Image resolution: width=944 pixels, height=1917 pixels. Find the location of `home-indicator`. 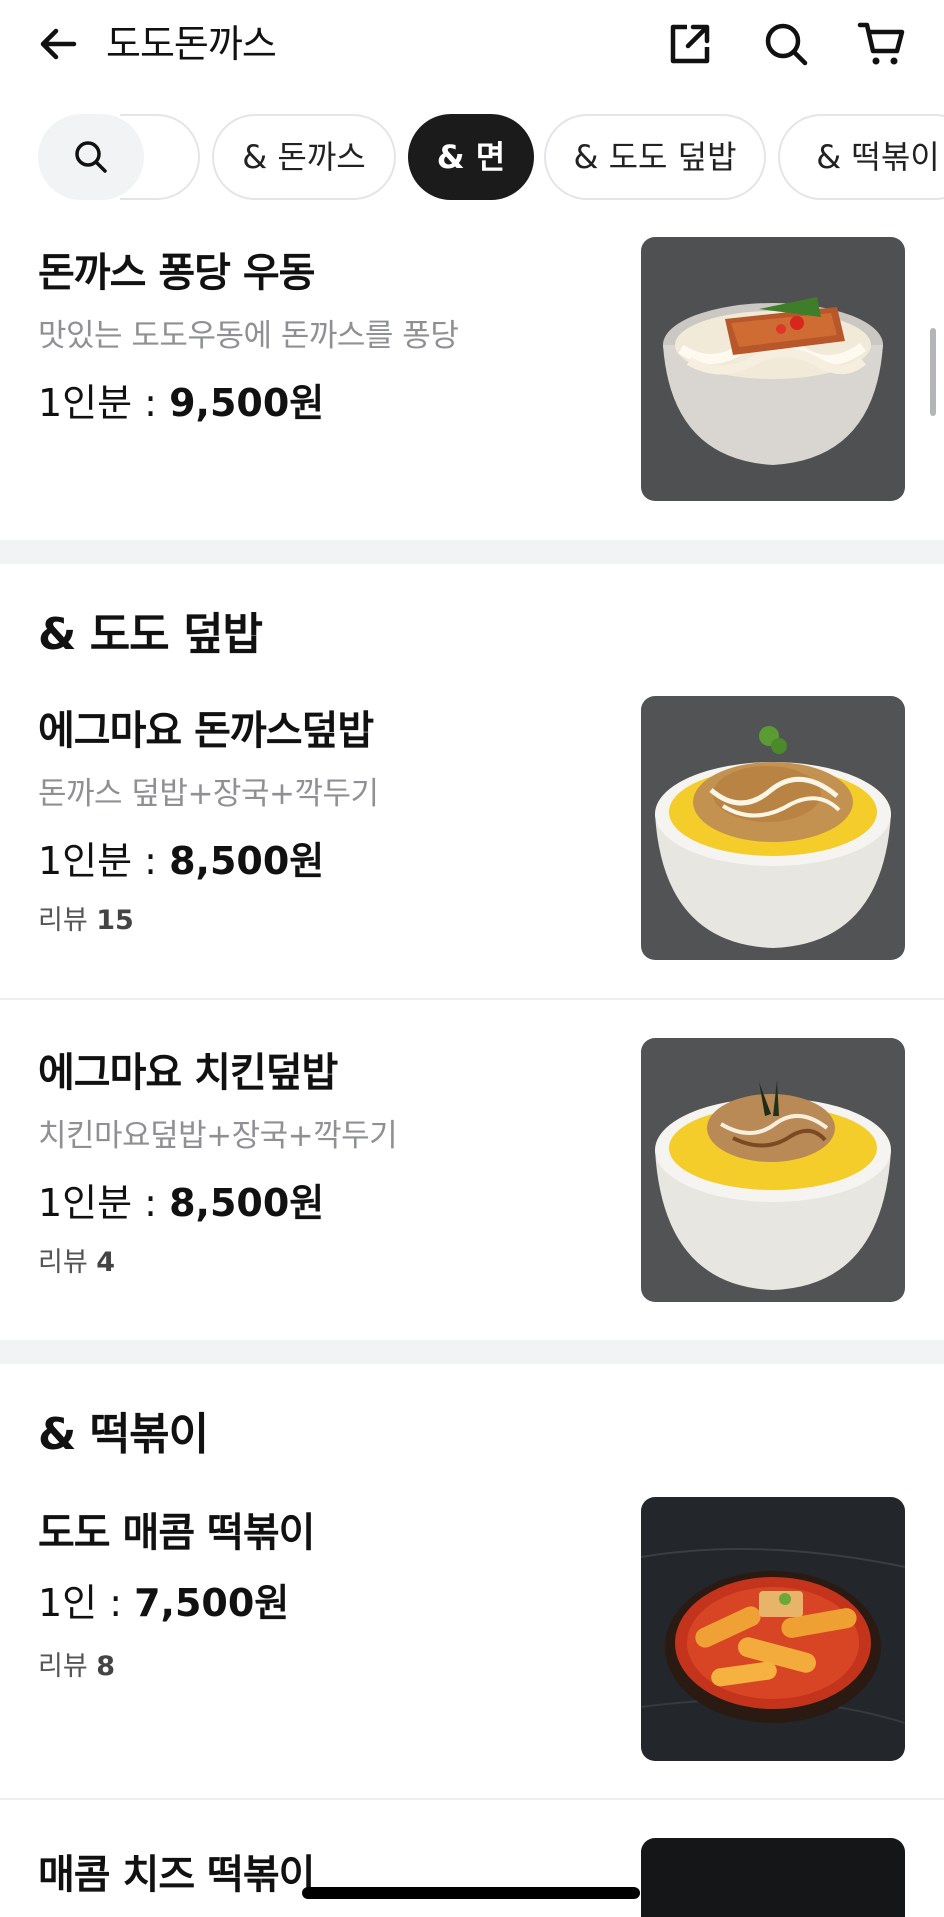

home-indicator is located at coordinates (471, 1893).